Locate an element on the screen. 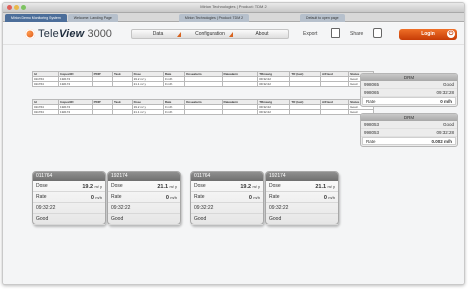 This screenshot has width=468, height=289. power-icon: ⏻ is located at coordinates (451, 34).